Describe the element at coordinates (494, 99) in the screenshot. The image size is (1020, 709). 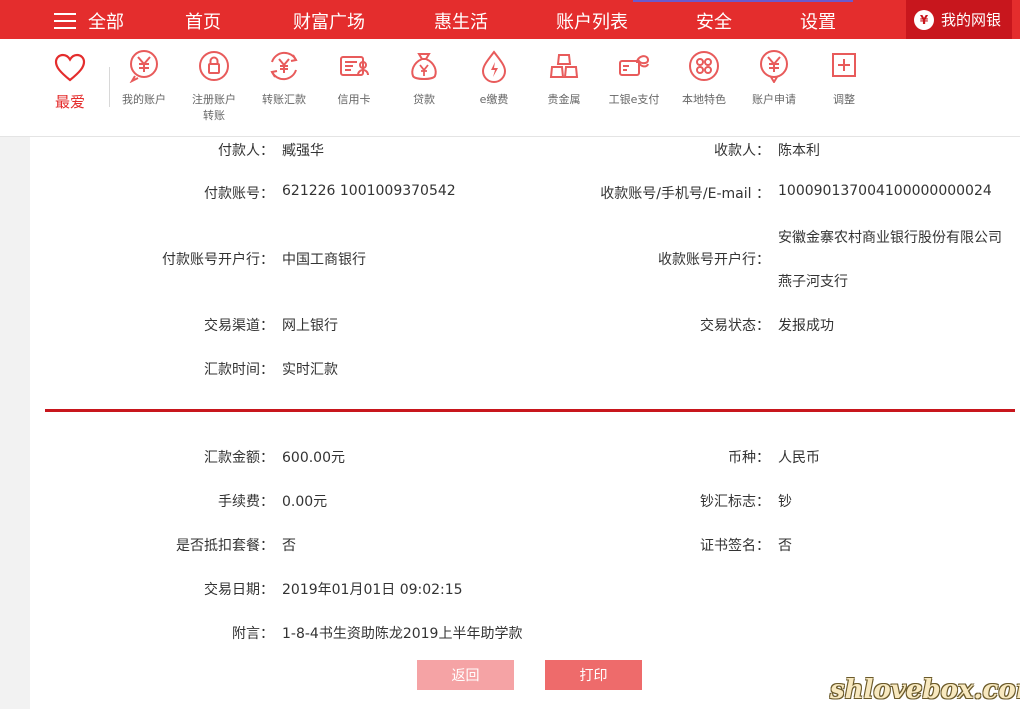
I see `quick-item-label: e缴费` at that location.